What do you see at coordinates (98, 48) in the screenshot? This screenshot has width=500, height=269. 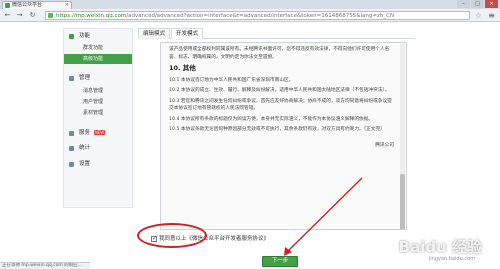 I see `sidebar-item-mass-send: 群发功能` at bounding box center [98, 48].